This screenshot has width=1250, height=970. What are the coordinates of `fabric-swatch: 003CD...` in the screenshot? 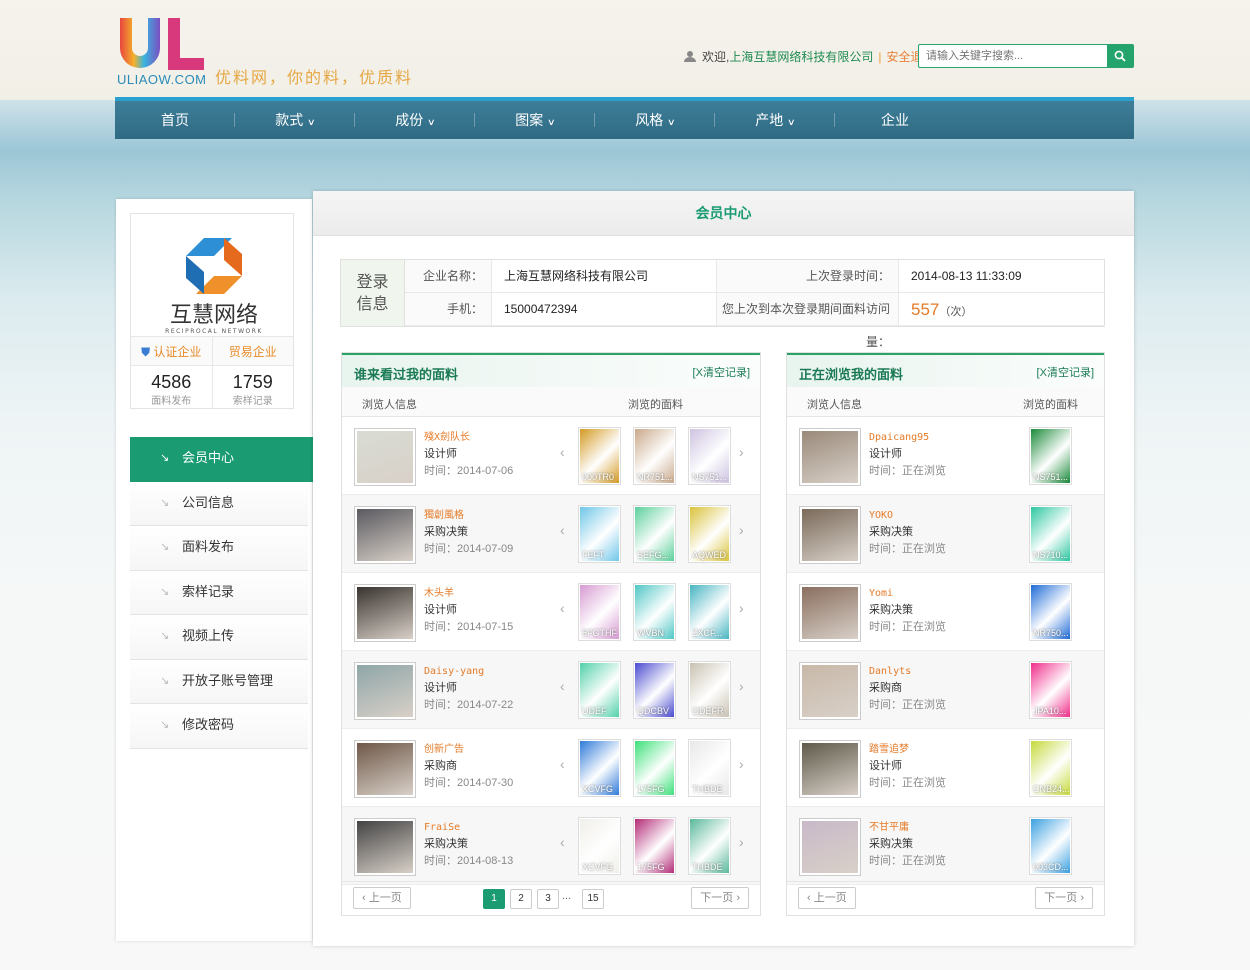 It's located at (1050, 846).